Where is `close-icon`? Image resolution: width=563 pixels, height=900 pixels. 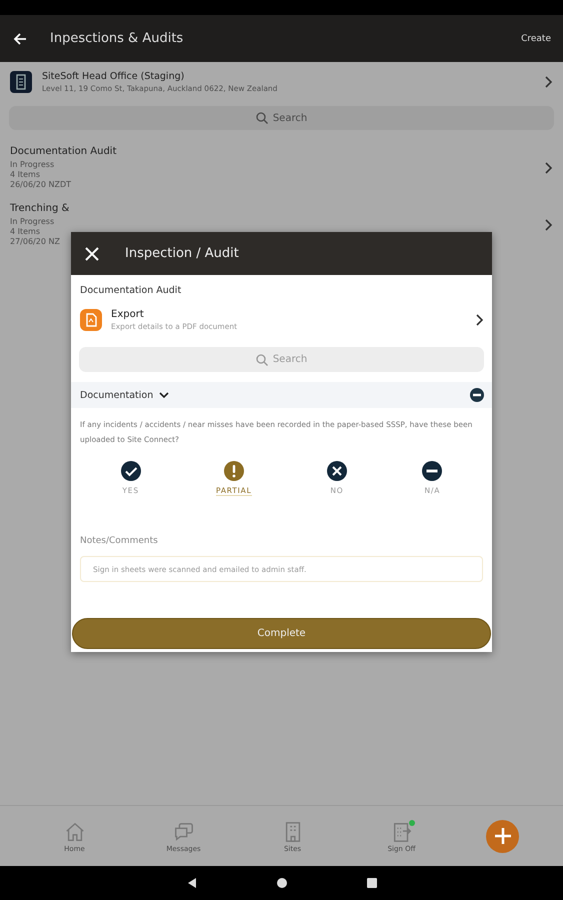 close-icon is located at coordinates (92, 253).